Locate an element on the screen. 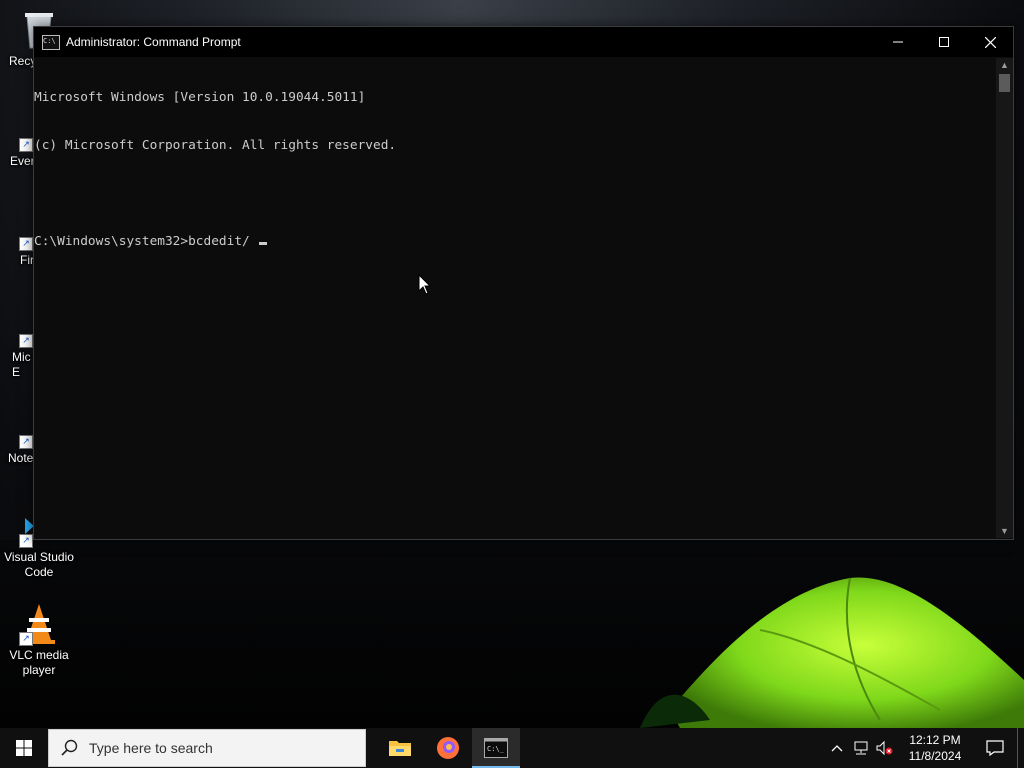 Image resolution: width=1024 pixels, height=768 pixels. volume-muted-icon is located at coordinates (884, 748).